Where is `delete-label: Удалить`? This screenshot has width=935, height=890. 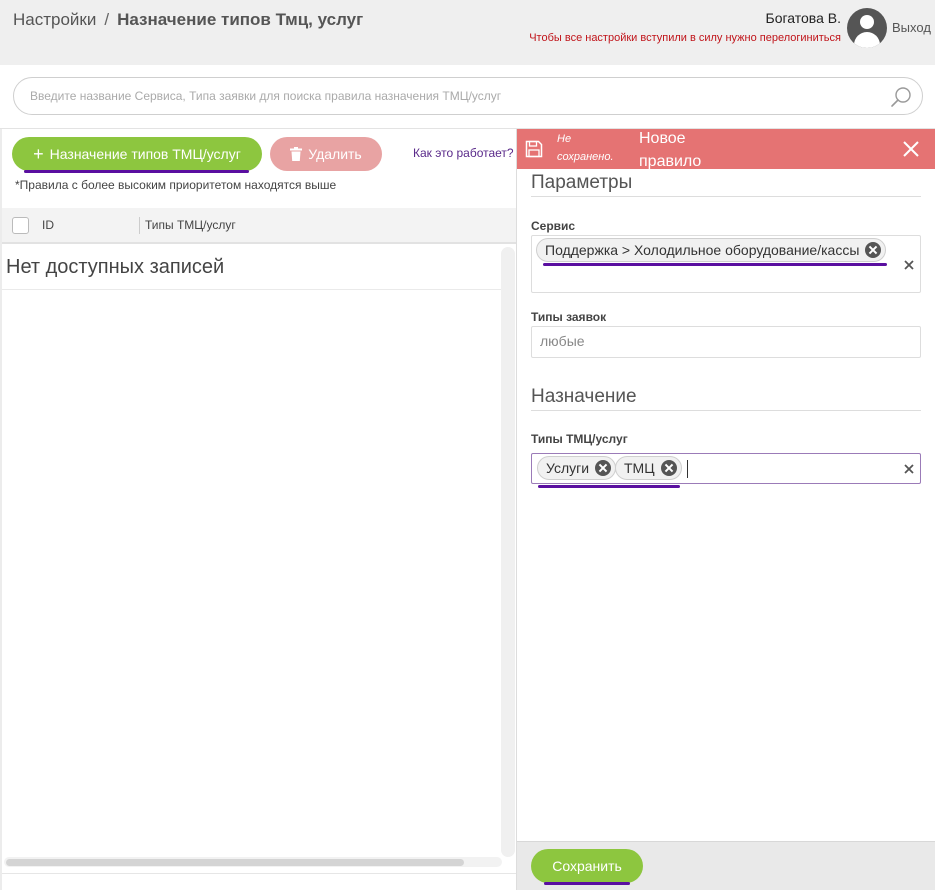
delete-label: Удалить is located at coordinates (335, 154).